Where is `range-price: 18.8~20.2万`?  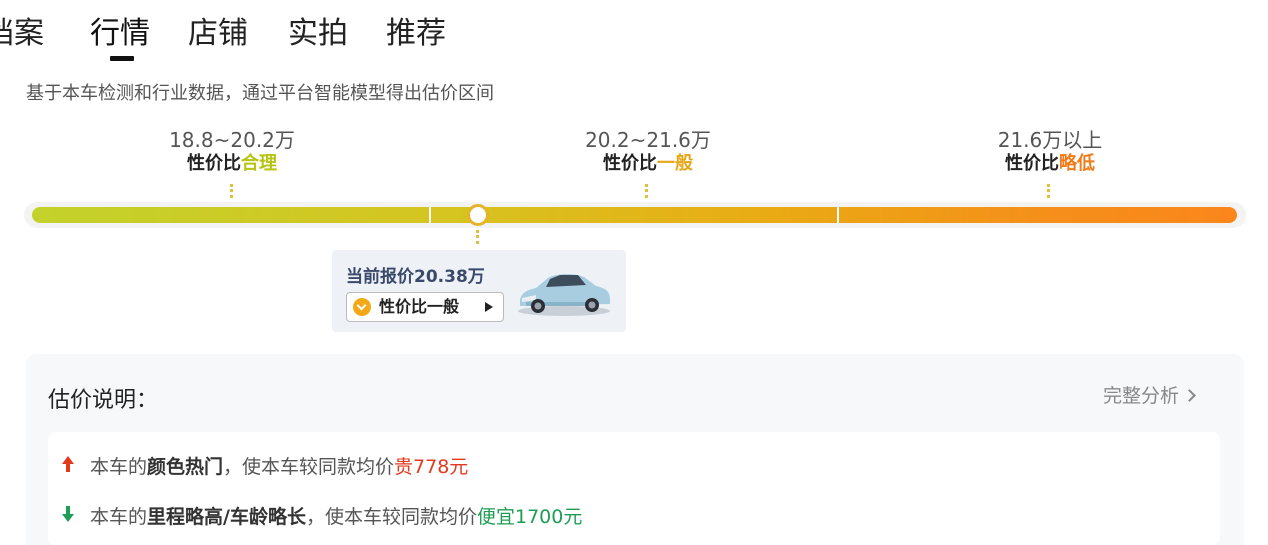 range-price: 18.8~20.2万 is located at coordinates (232, 140).